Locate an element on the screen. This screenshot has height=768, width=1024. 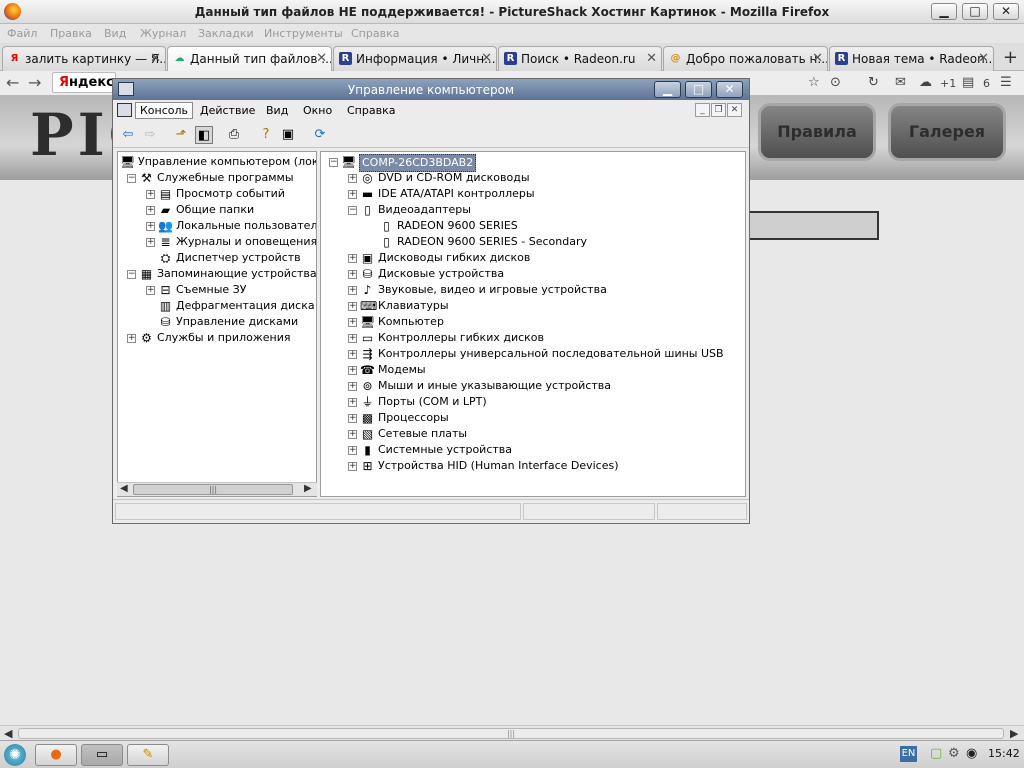
task-paint-icon: ✎ is located at coordinates (148, 755).